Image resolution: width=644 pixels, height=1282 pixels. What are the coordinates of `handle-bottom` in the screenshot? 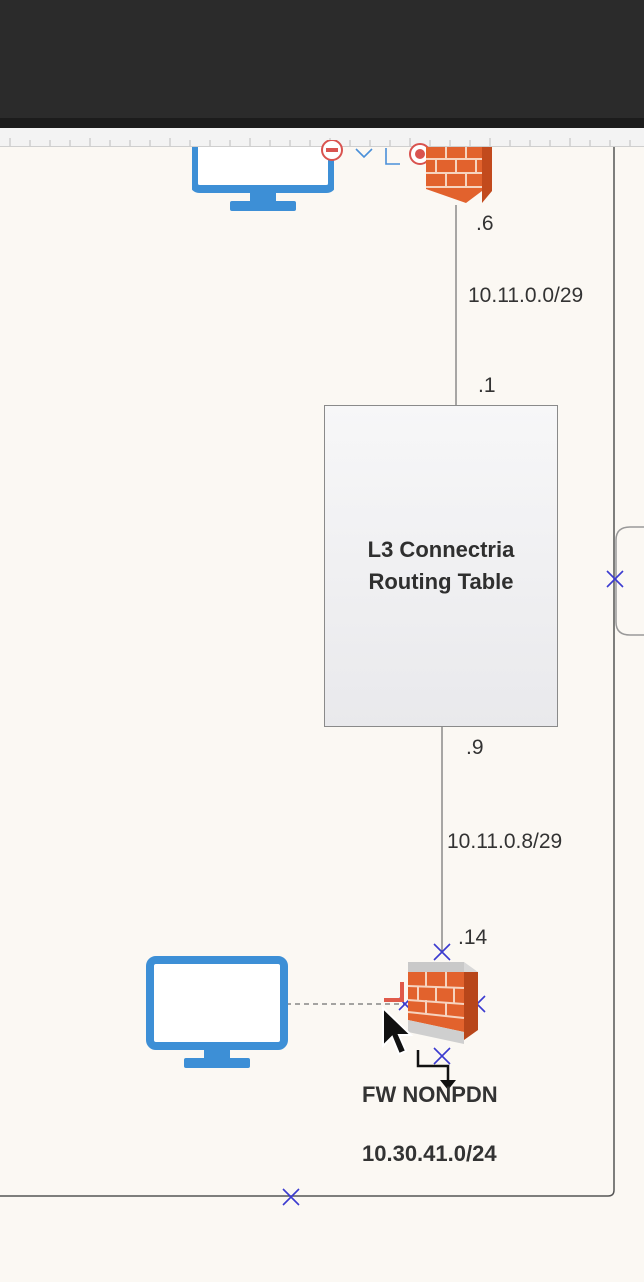 It's located at (291, 1197).